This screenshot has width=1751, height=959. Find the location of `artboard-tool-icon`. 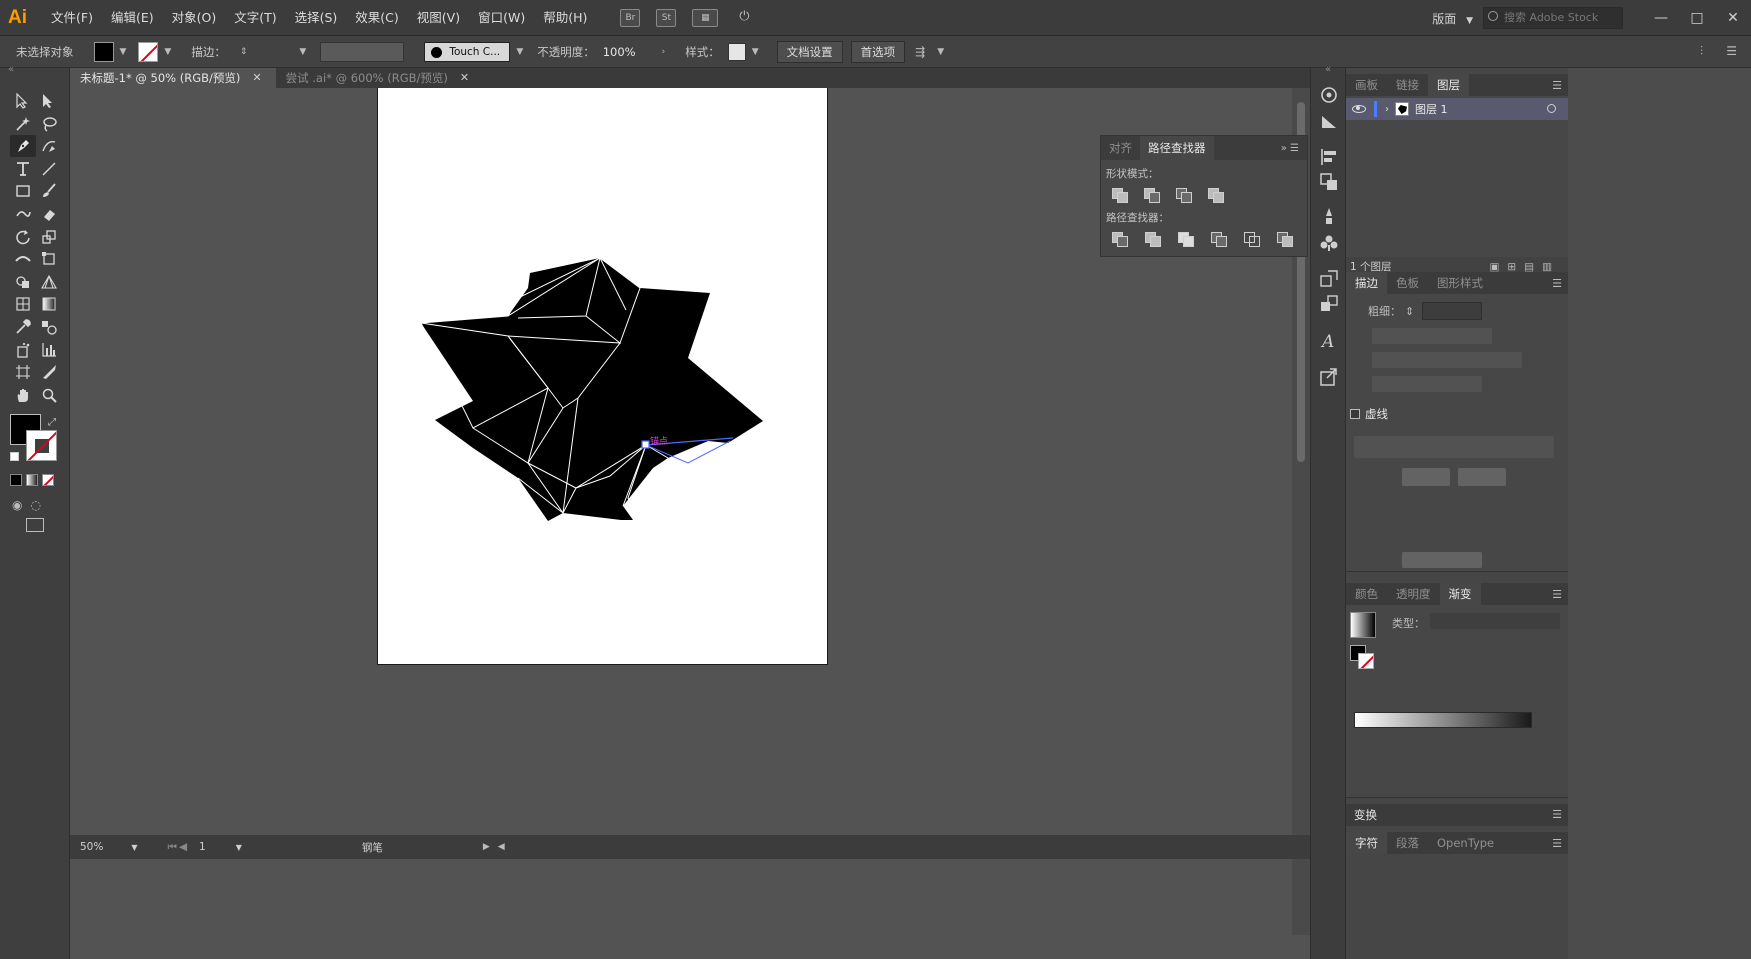

artboard-tool-icon is located at coordinates (23, 372).